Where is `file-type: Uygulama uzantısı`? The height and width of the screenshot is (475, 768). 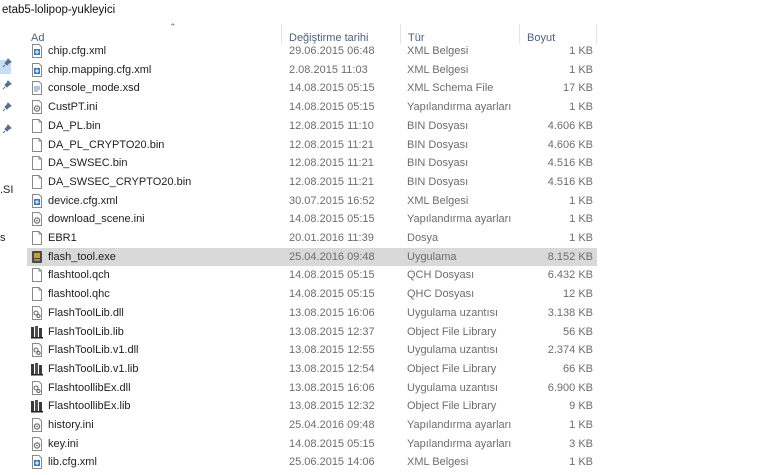
file-type: Uygulama uzantısı is located at coordinates (453, 350).